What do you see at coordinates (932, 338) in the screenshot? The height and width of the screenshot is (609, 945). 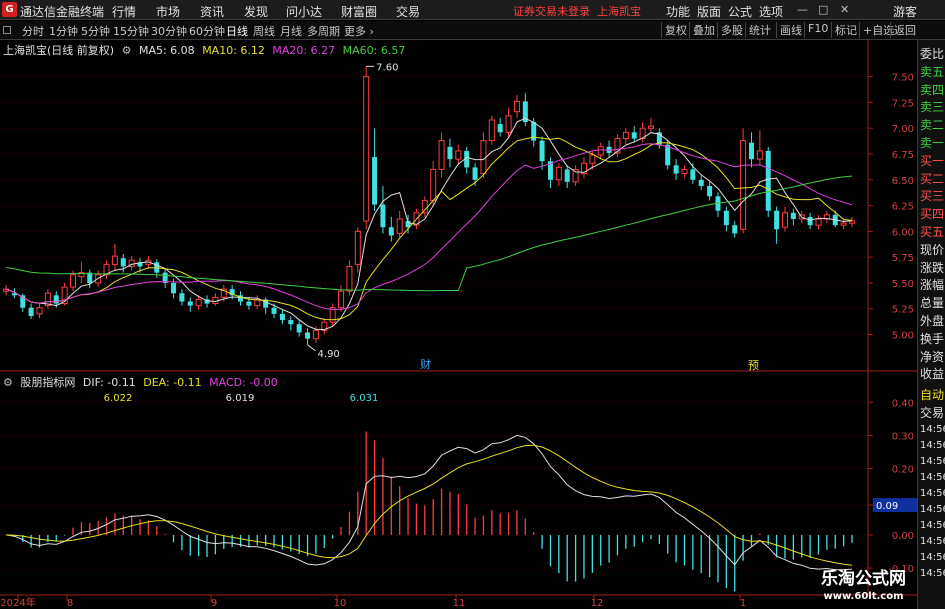 I see `quote-label: 换手` at bounding box center [932, 338].